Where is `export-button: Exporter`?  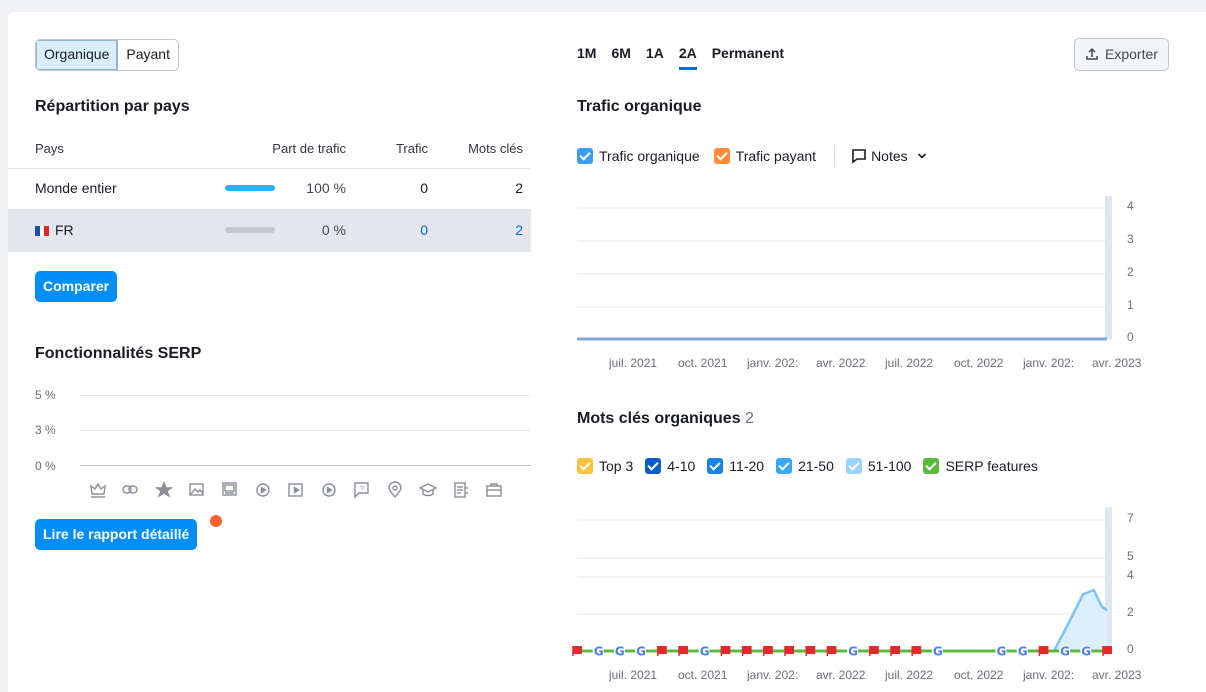
export-button: Exporter is located at coordinates (1121, 54).